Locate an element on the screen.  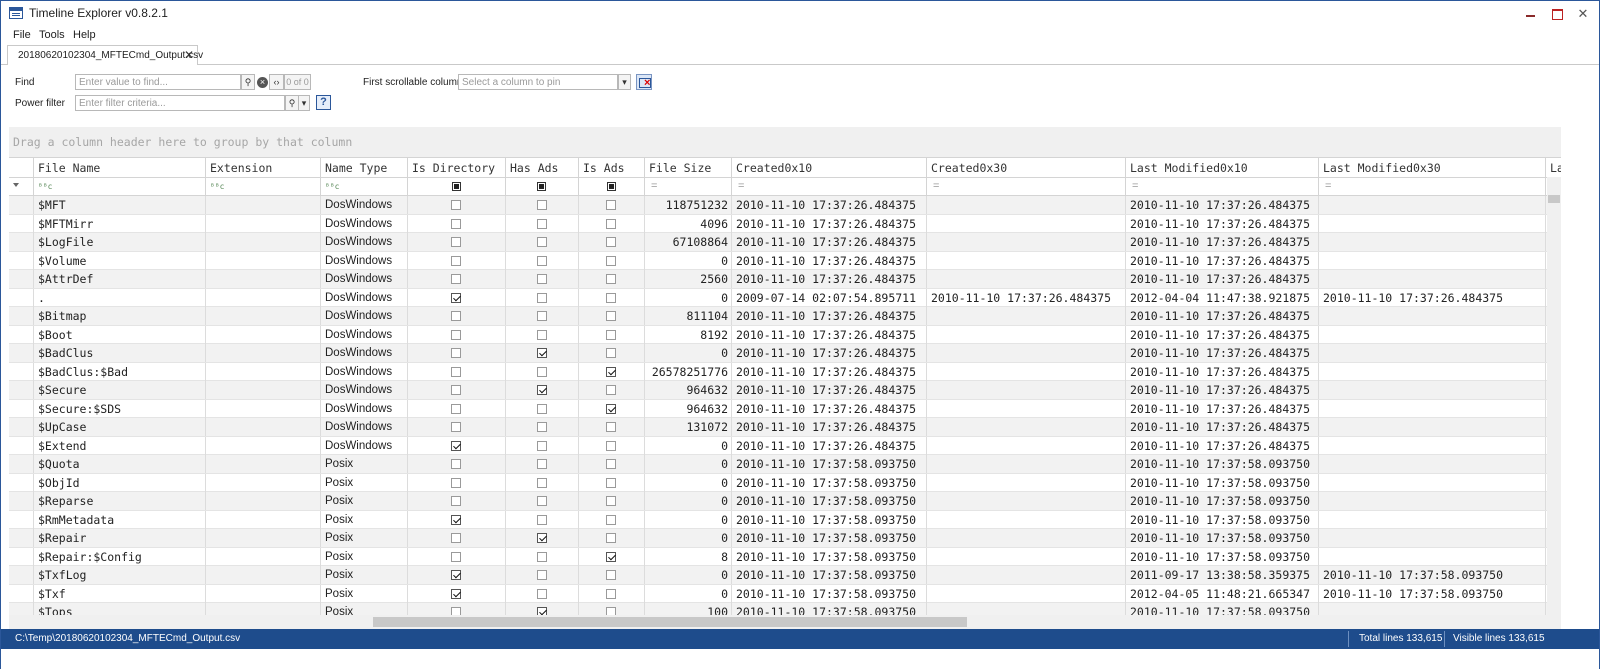
column-header-name-type: Name Type is located at coordinates (364, 168).